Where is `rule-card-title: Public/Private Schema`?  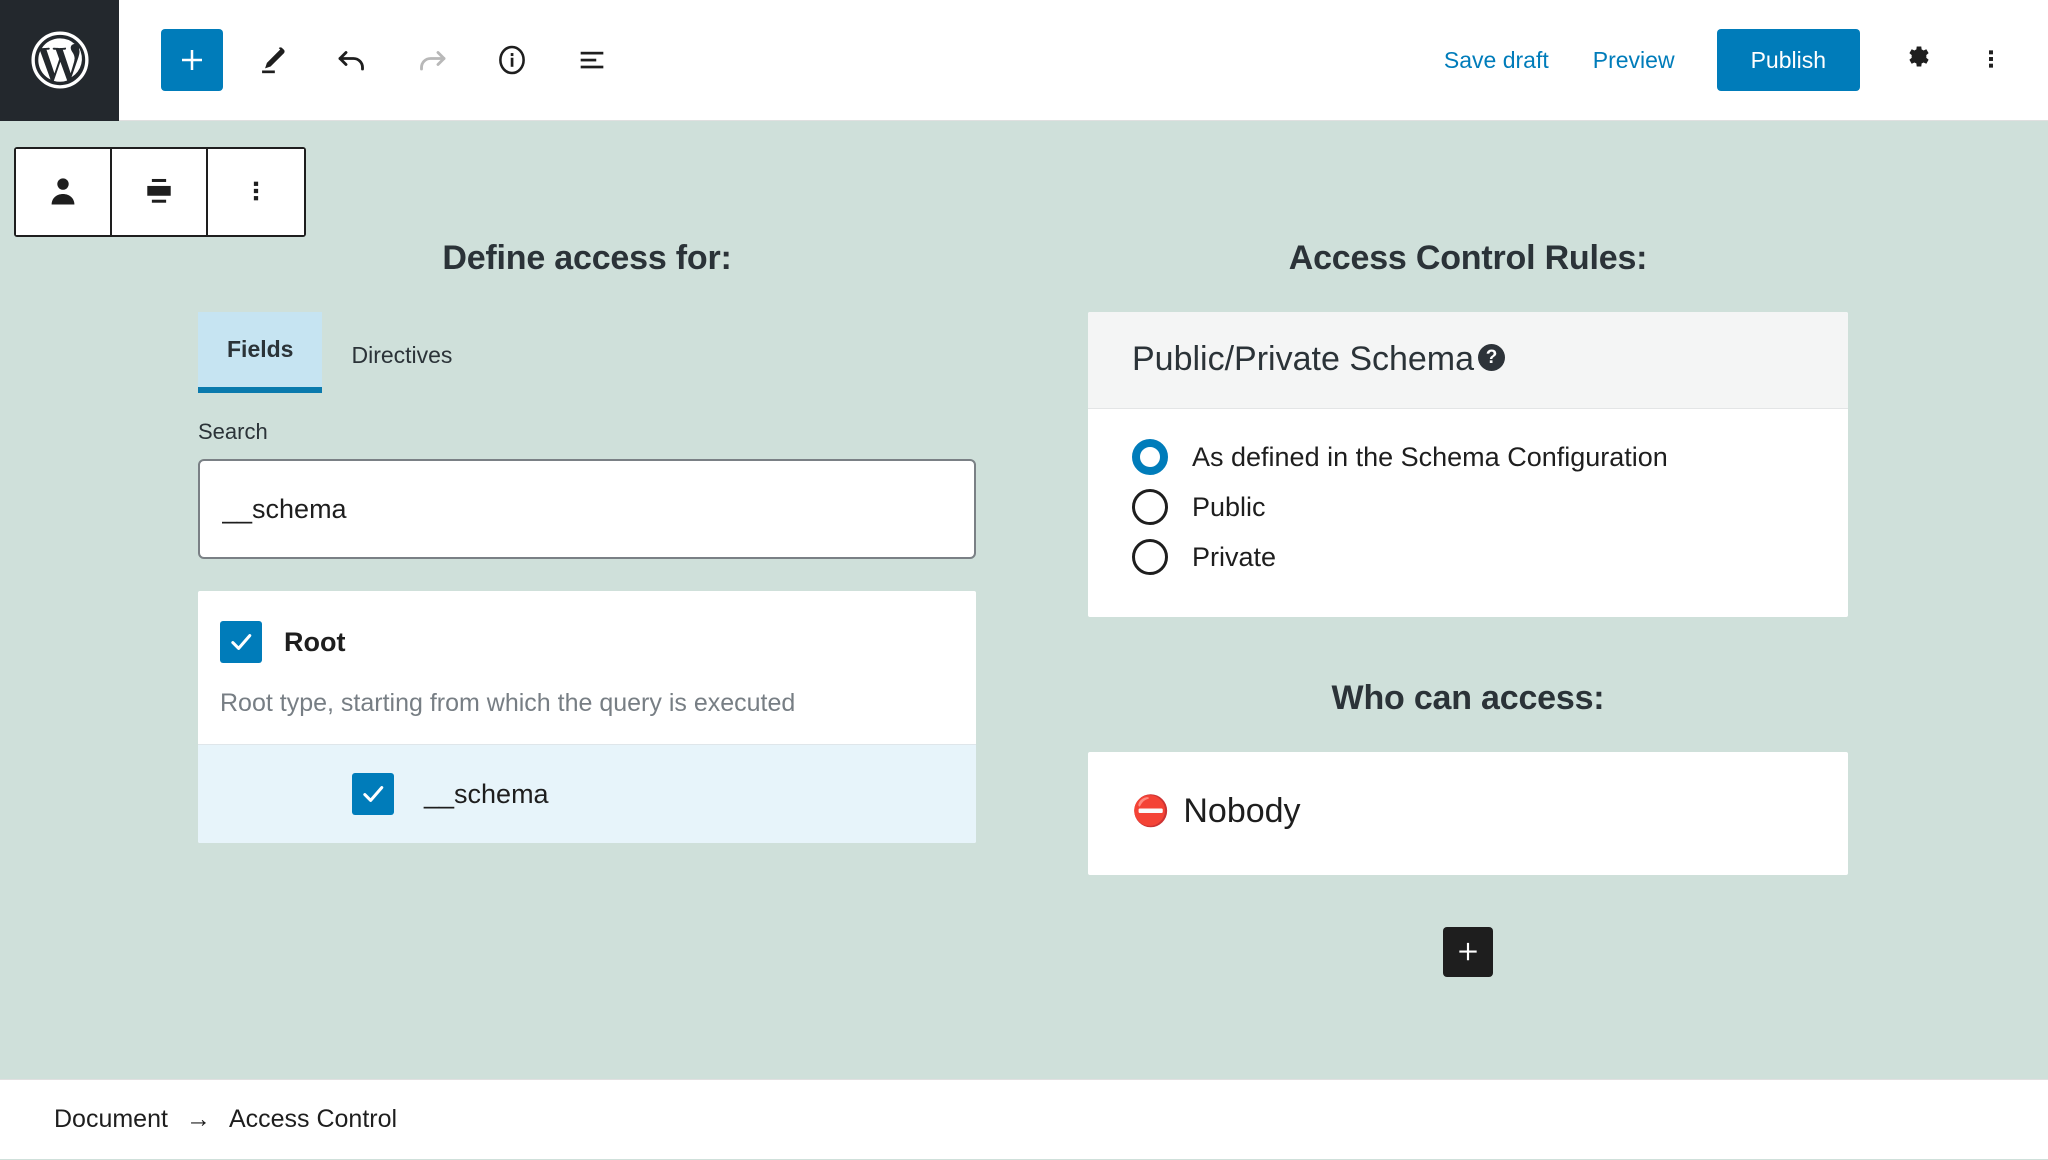
rule-card-title: Public/Private Schema is located at coordinates (1303, 359).